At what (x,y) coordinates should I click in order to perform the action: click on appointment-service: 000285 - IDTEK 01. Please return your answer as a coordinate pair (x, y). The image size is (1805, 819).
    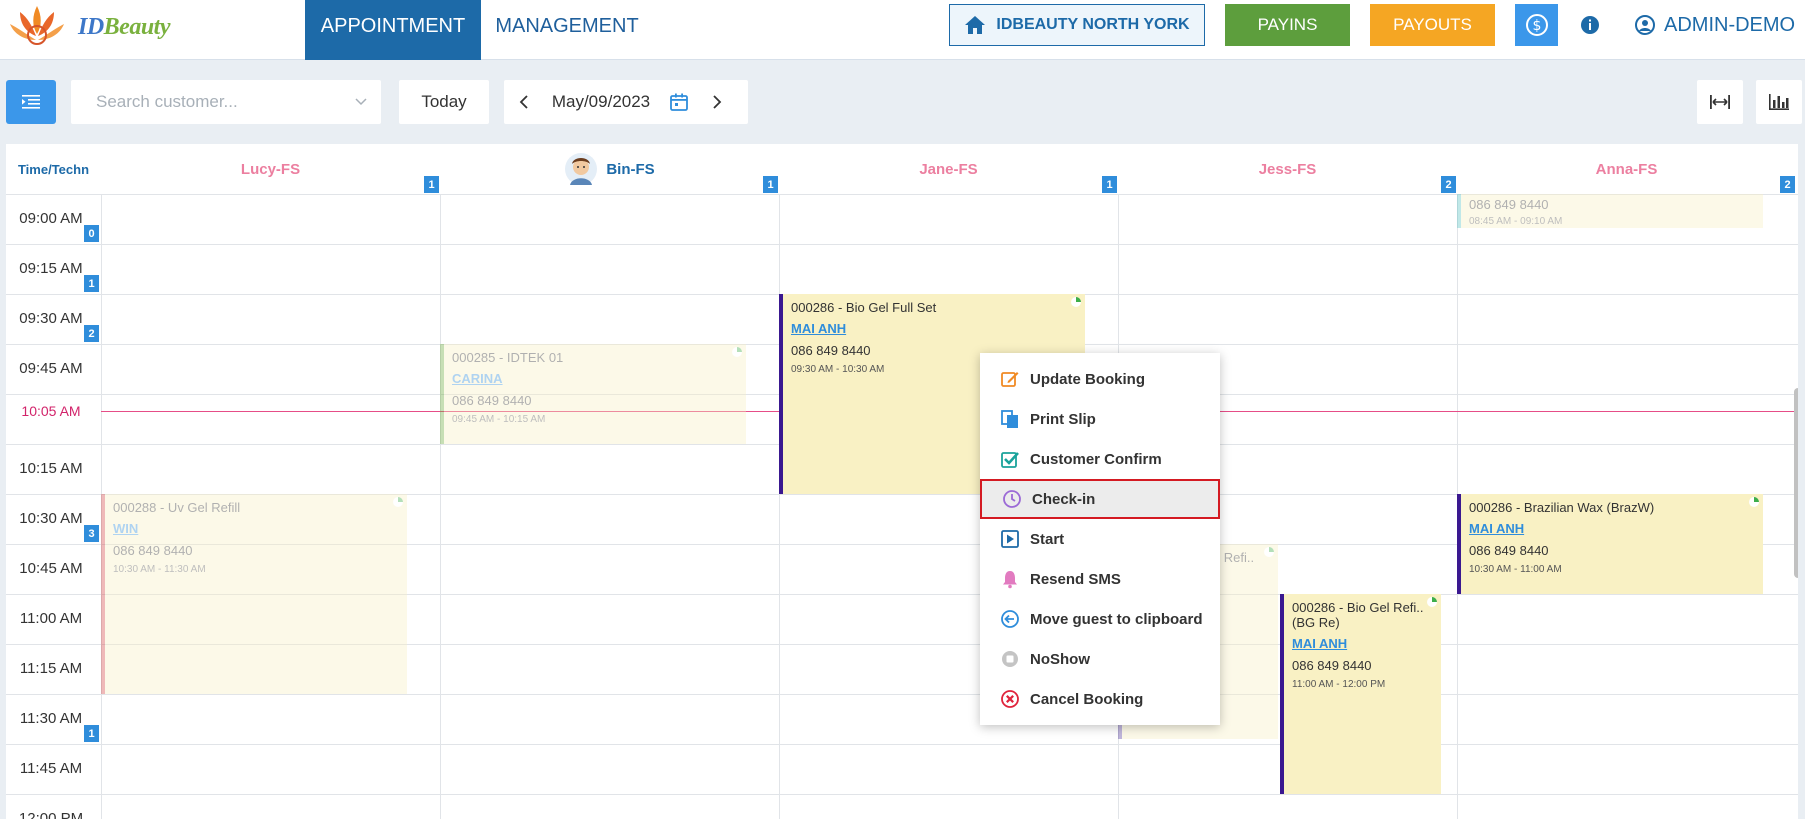
    Looking at the image, I should click on (508, 357).